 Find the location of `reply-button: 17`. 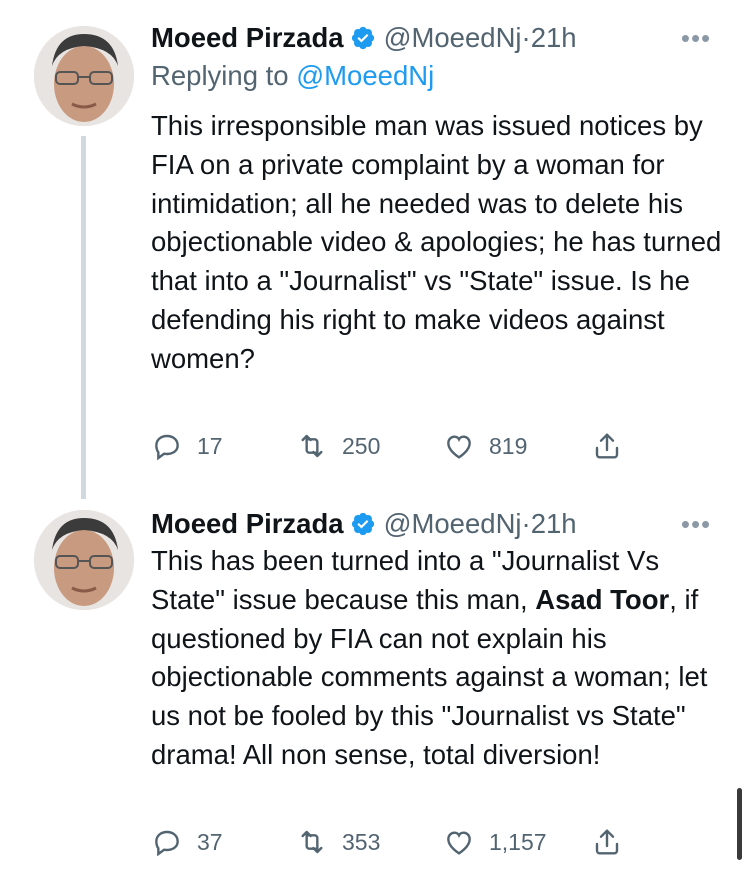

reply-button: 17 is located at coordinates (187, 446).